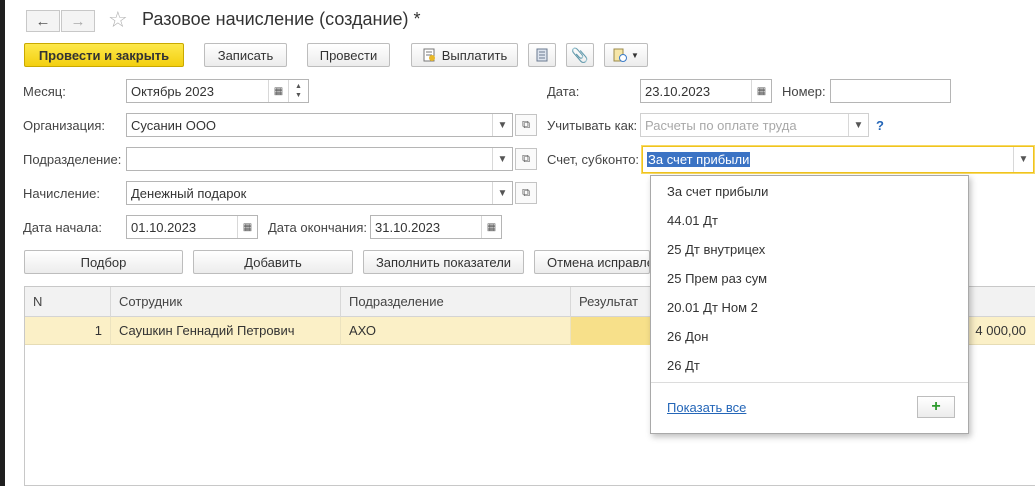 The width and height of the screenshot is (1035, 486). I want to click on month-label: Месяц:, so click(44, 91).